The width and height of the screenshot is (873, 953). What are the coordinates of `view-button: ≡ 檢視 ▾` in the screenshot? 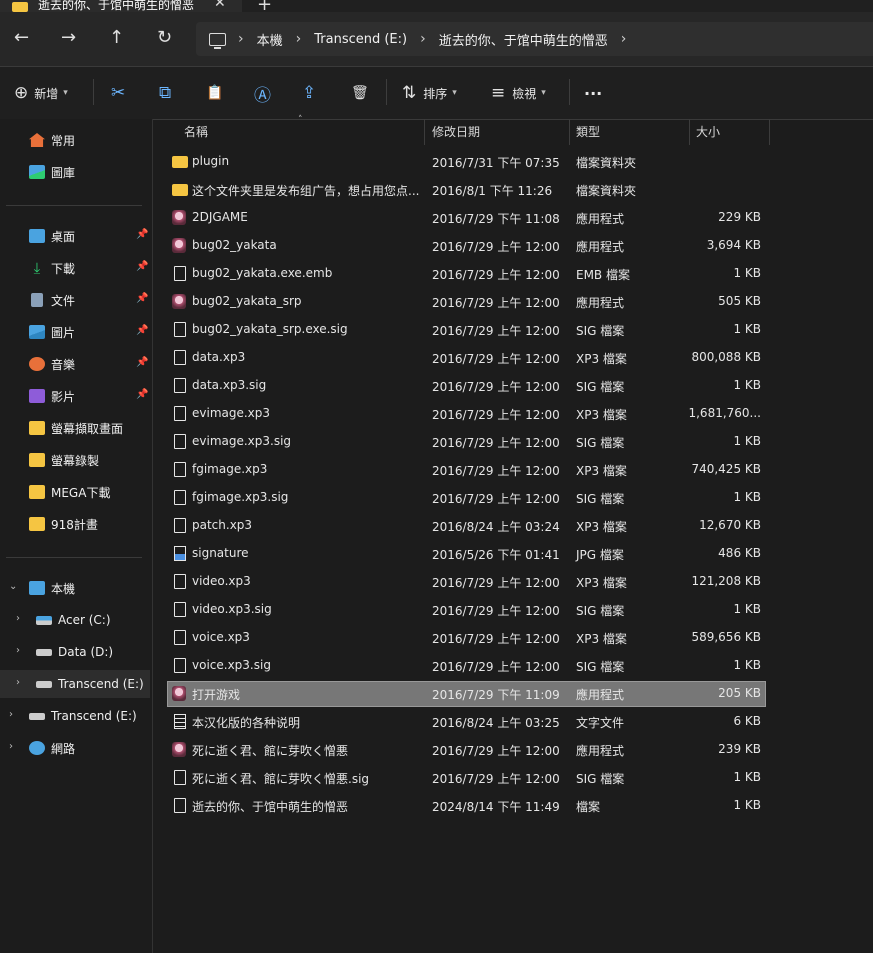 It's located at (518, 93).